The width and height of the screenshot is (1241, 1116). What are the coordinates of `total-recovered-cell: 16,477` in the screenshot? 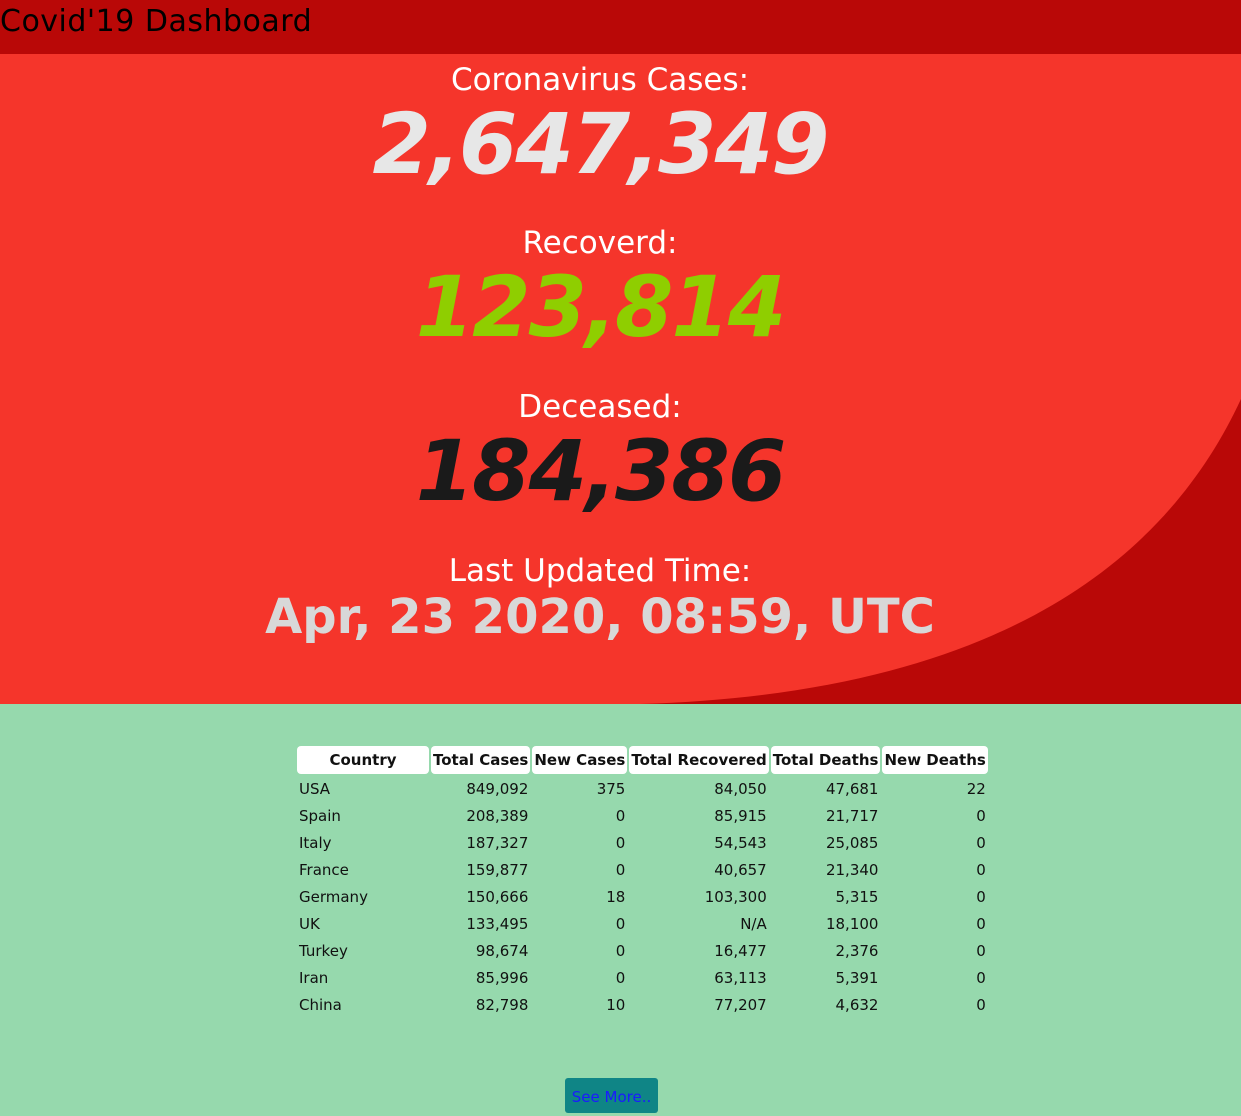 It's located at (740, 950).